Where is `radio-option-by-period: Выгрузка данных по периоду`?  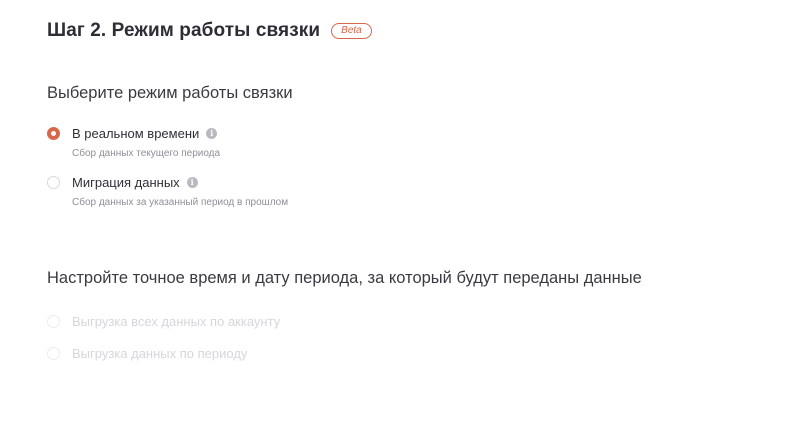 radio-option-by-period: Выгрузка данных по периоду is located at coordinates (147, 353).